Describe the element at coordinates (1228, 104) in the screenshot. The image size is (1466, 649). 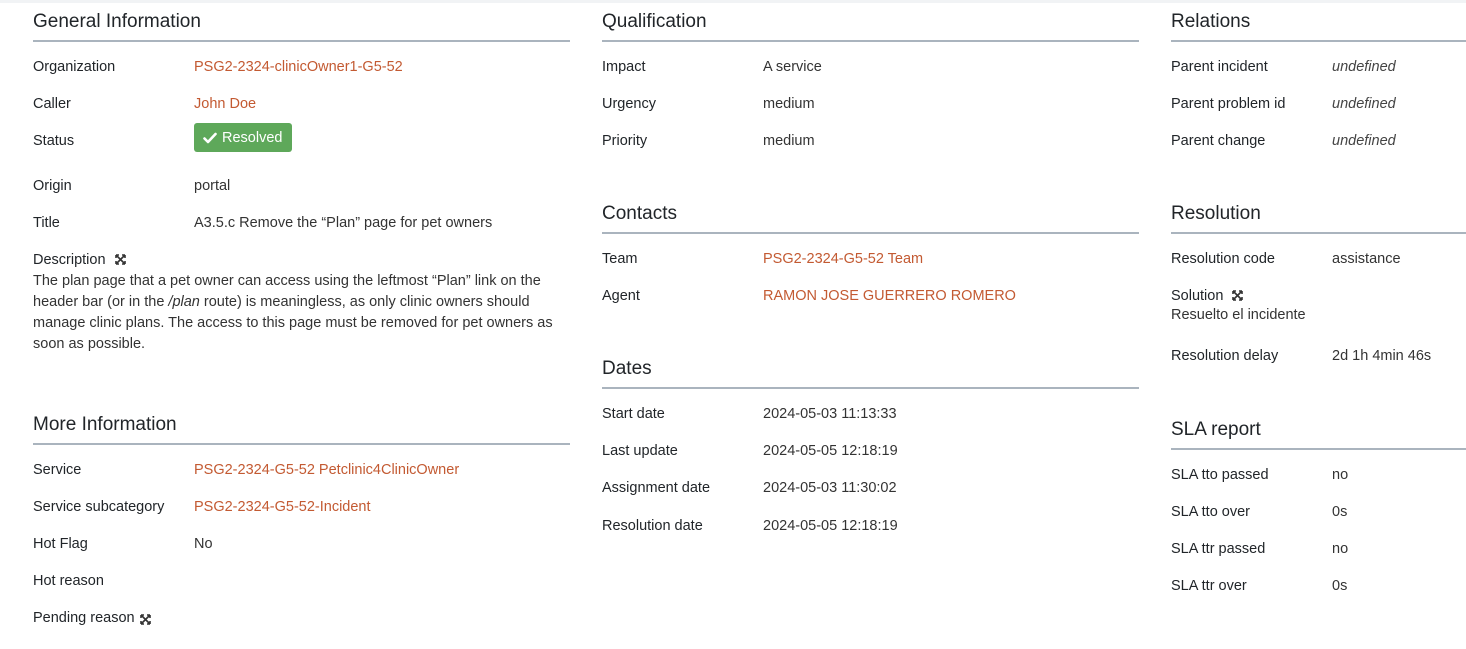
I see `field-label: Parent problem id` at that location.